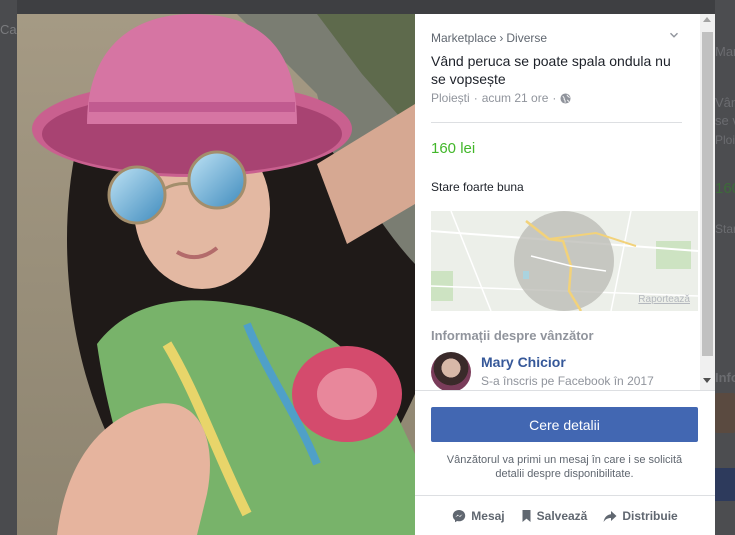  Describe the element at coordinates (707, 380) in the screenshot. I see `scroll-down-arrow-icon` at that location.